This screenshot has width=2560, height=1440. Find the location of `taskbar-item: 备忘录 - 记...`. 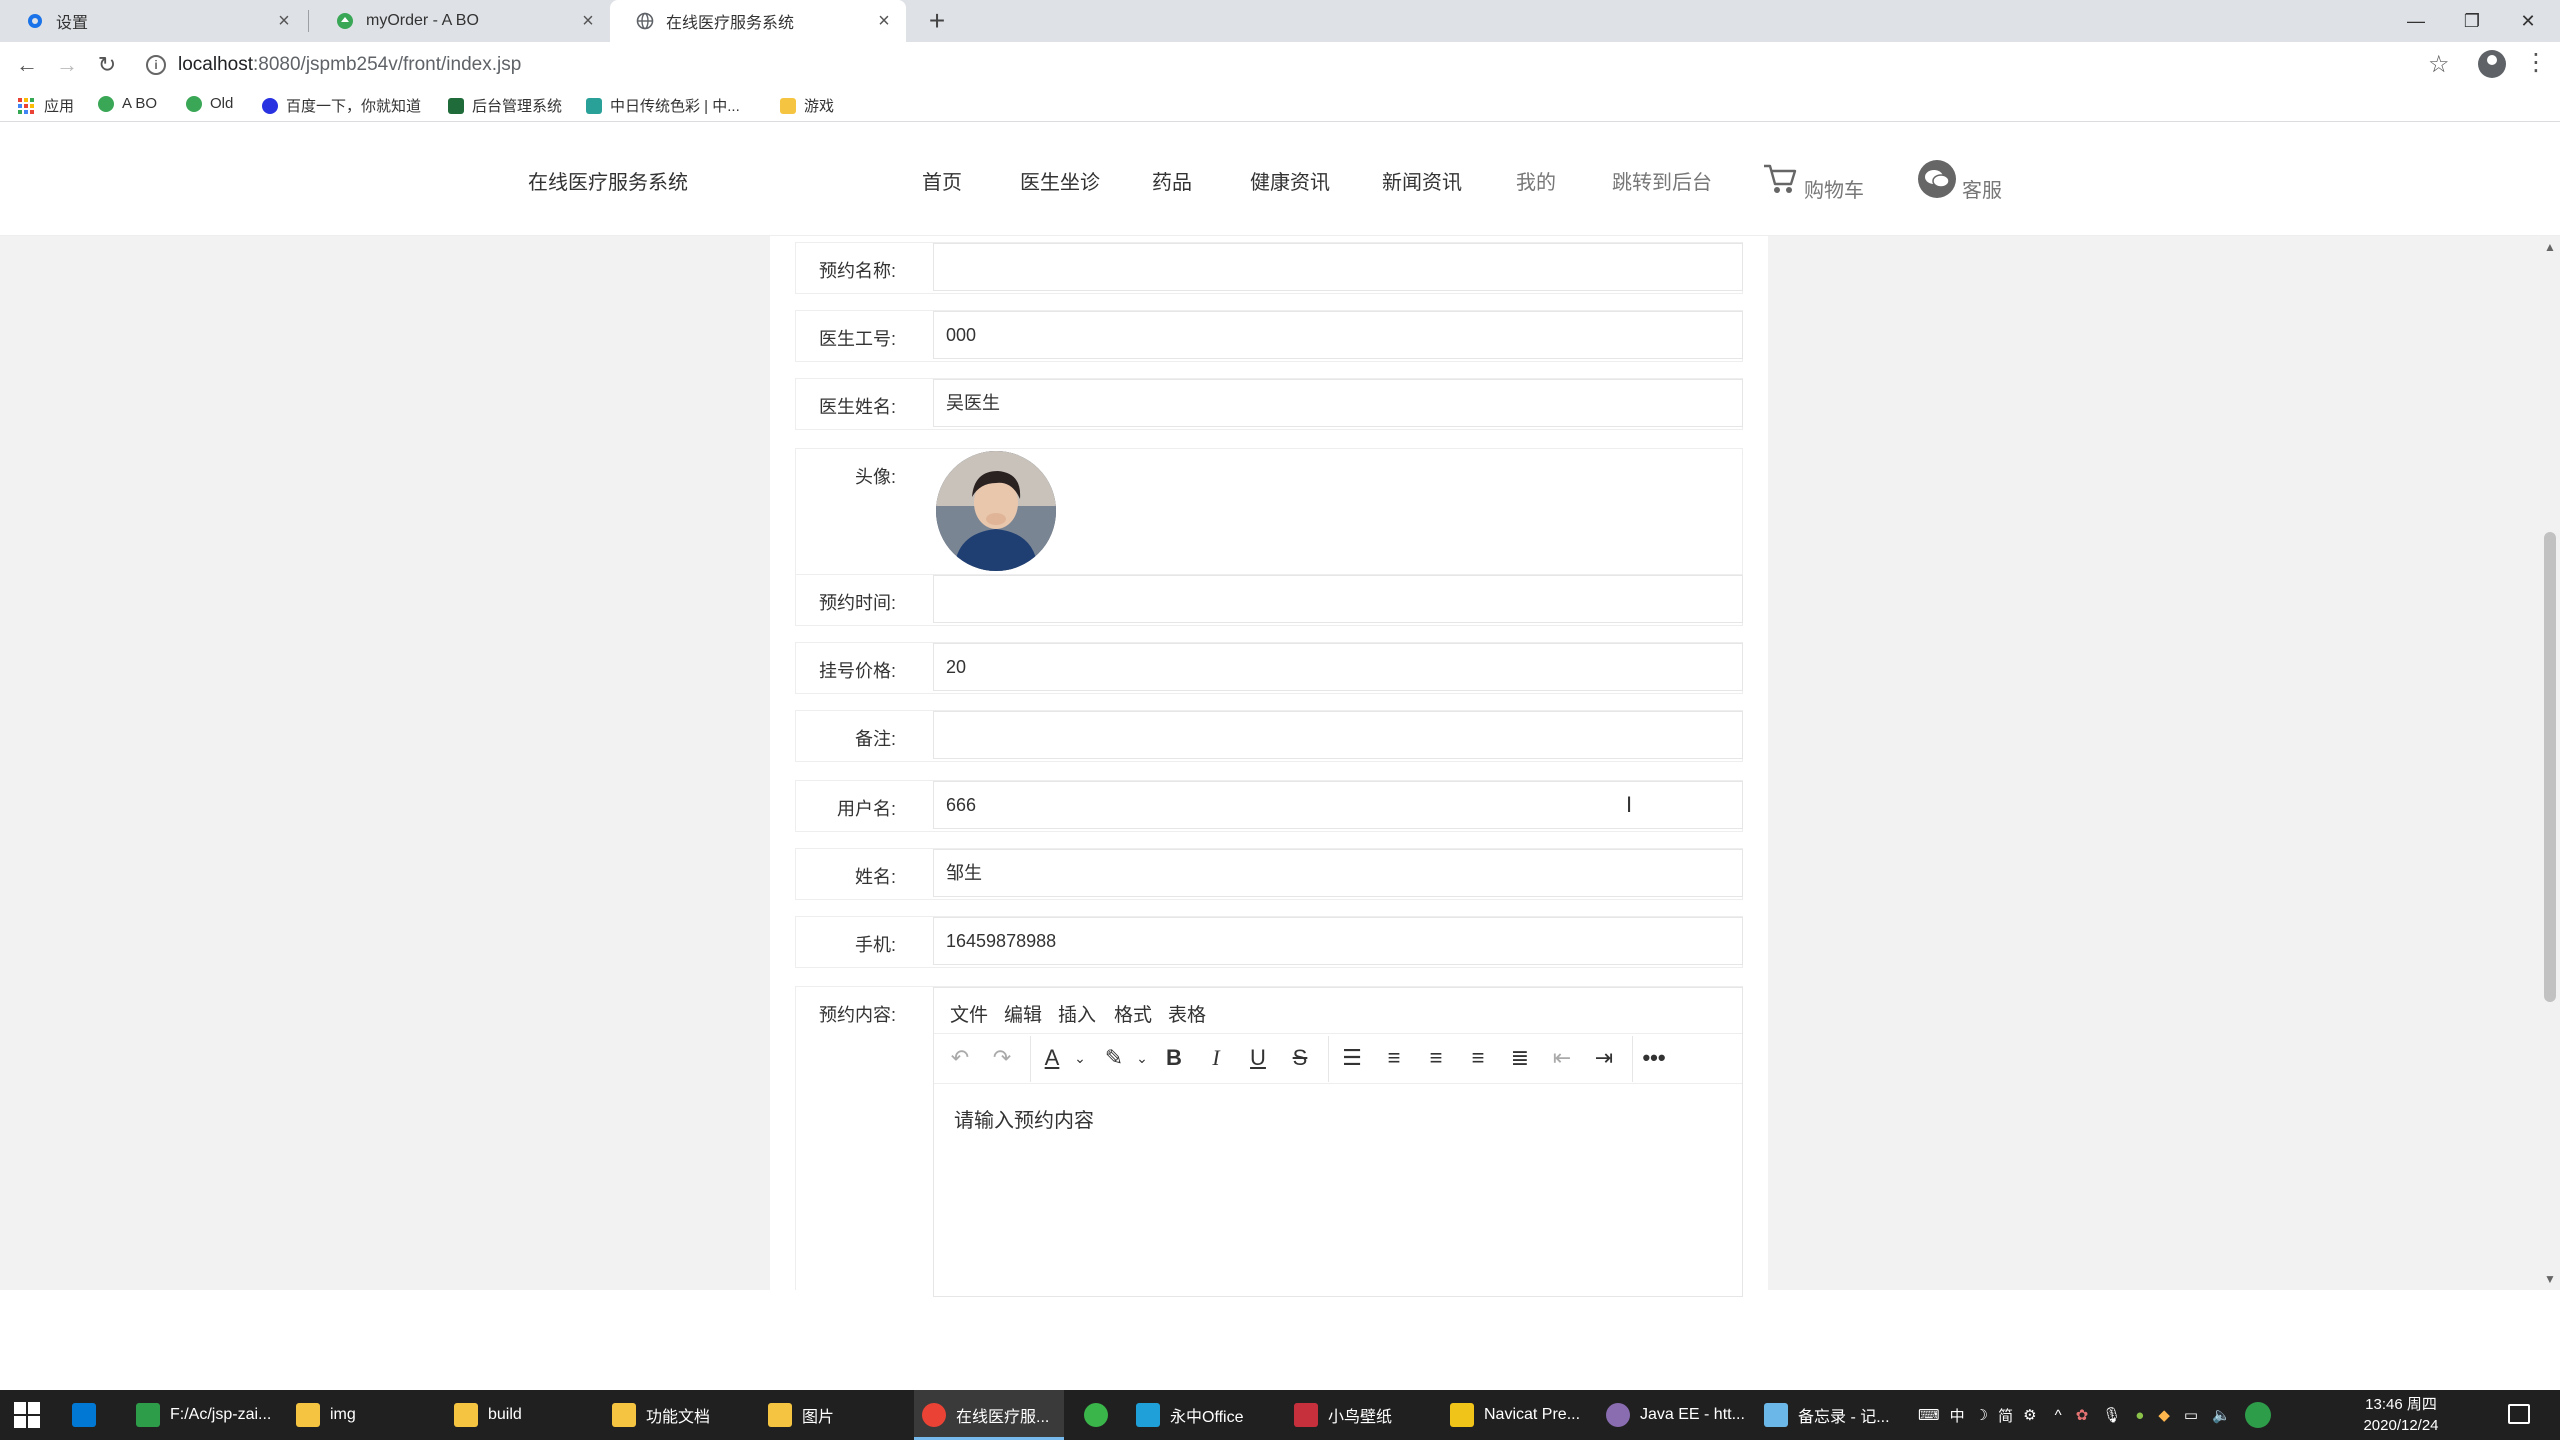

taskbar-item: 备忘录 - 记... is located at coordinates (1831, 1415).